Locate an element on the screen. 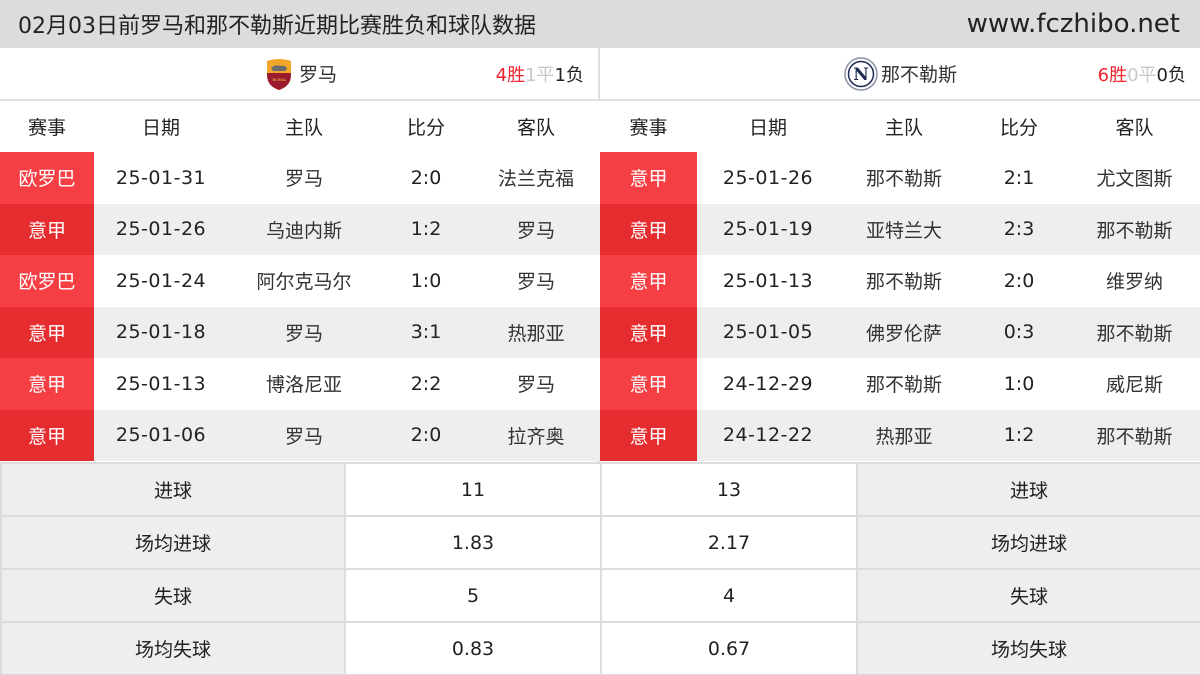 The width and height of the screenshot is (1200, 675). date-cell: 24-12-29 is located at coordinates (768, 384).